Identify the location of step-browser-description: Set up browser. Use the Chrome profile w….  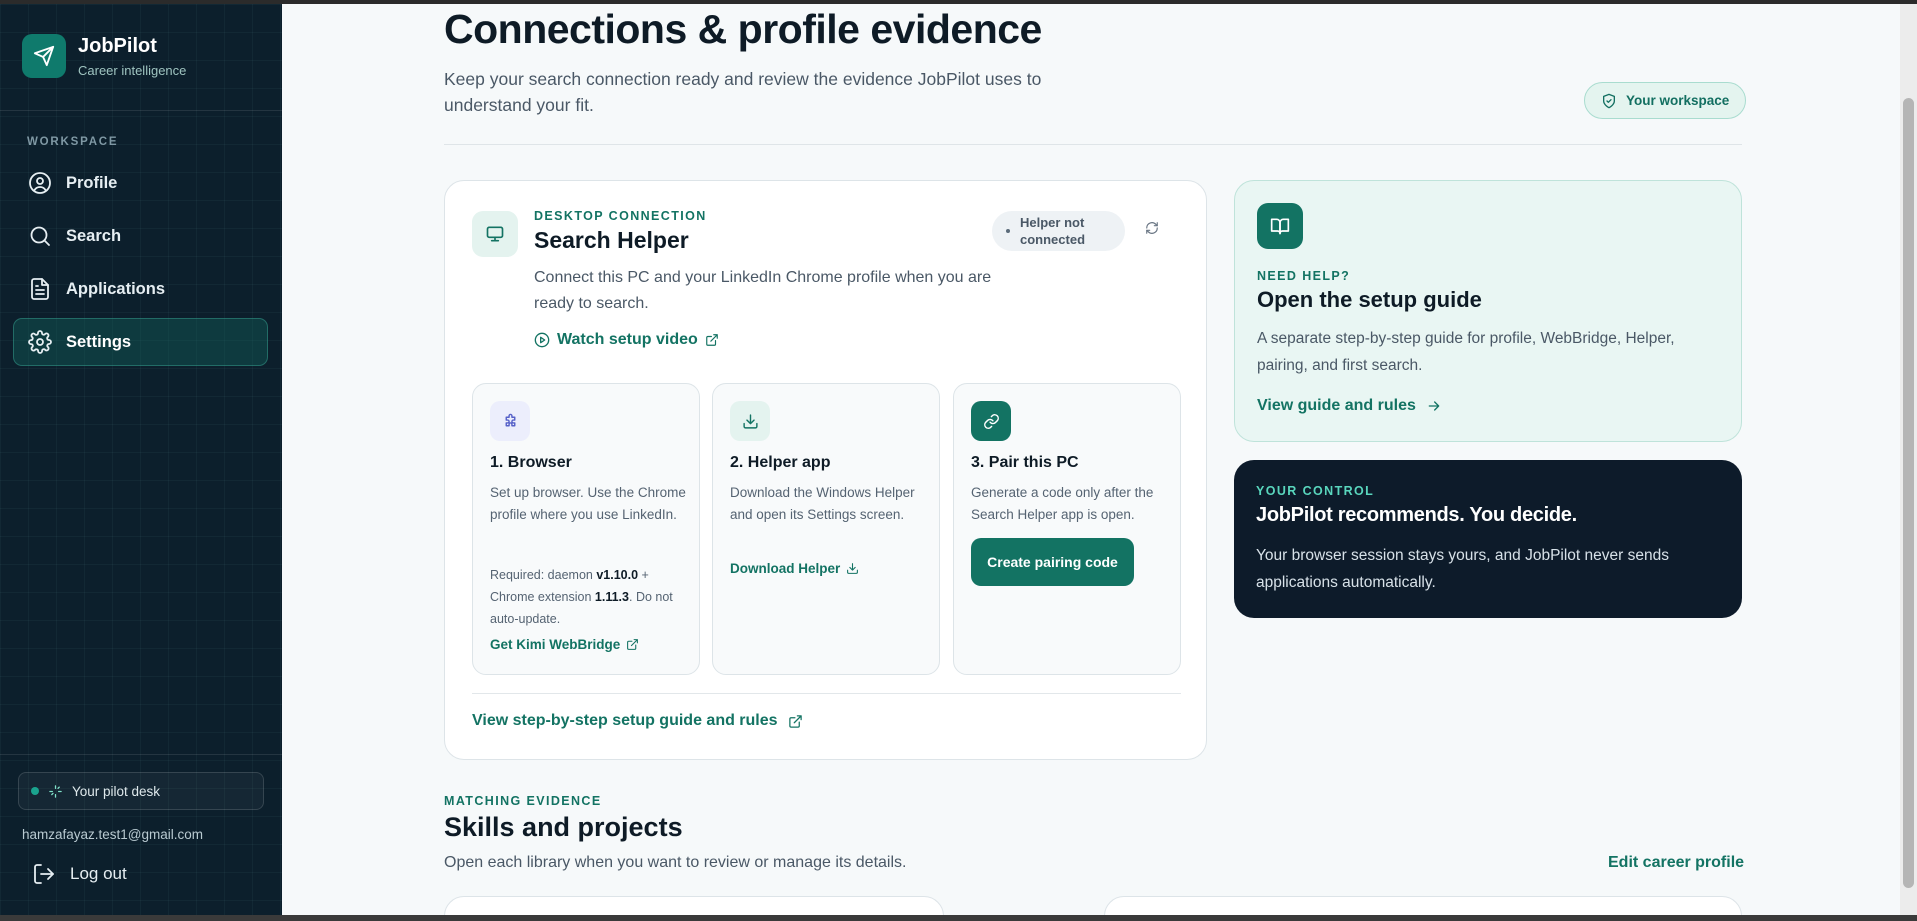
(588, 503).